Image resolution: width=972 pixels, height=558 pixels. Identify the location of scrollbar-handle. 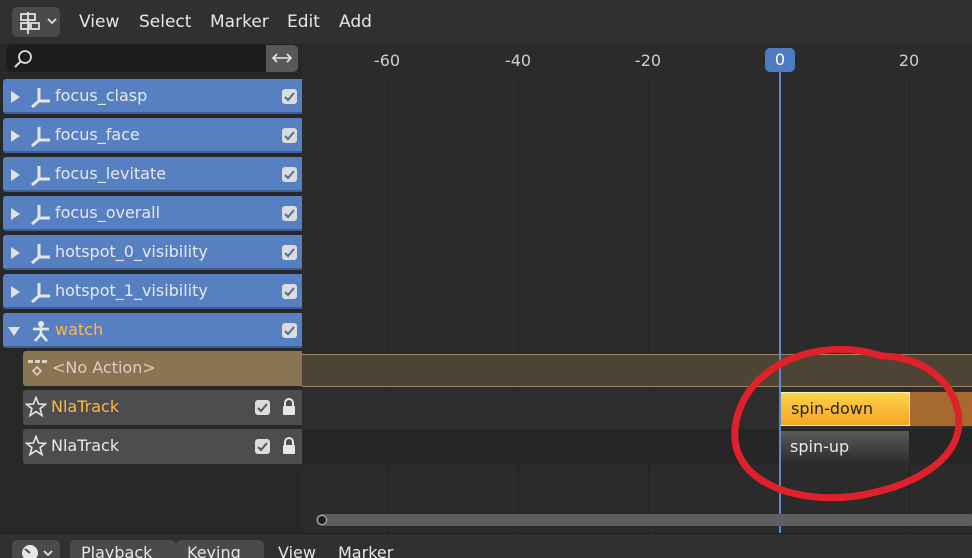
(322, 520).